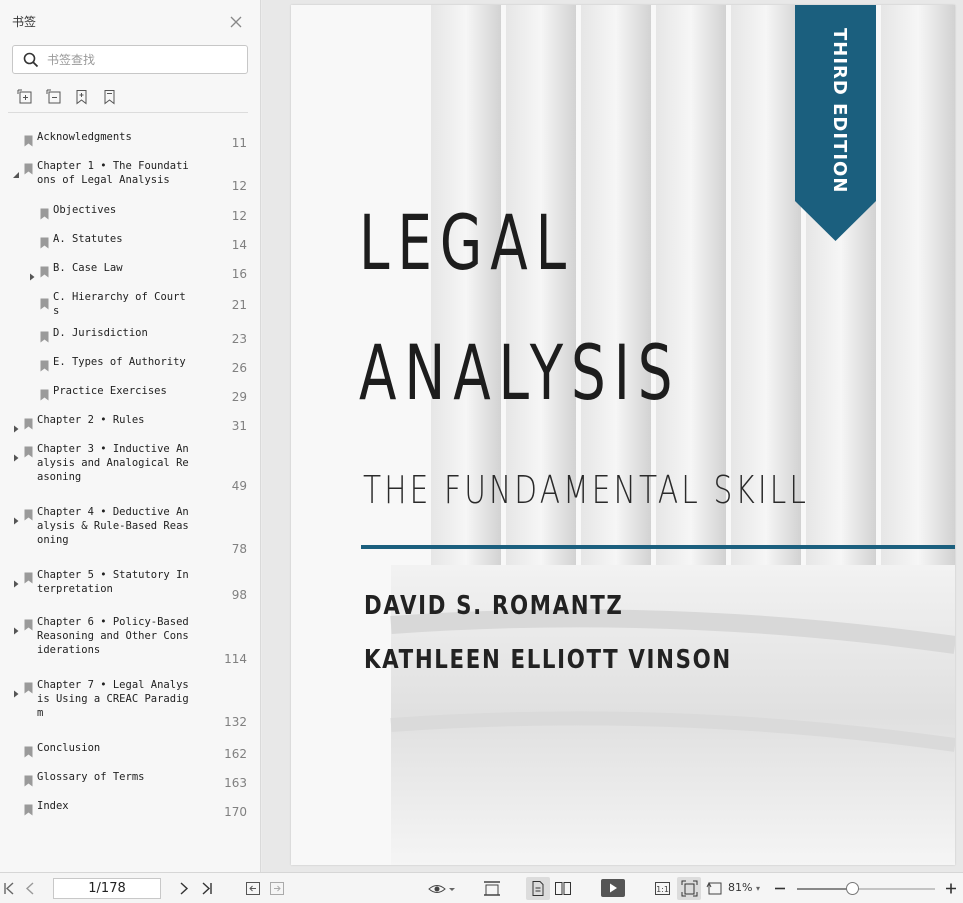  I want to click on bookmark-label: Glossary of Terms, so click(91, 777).